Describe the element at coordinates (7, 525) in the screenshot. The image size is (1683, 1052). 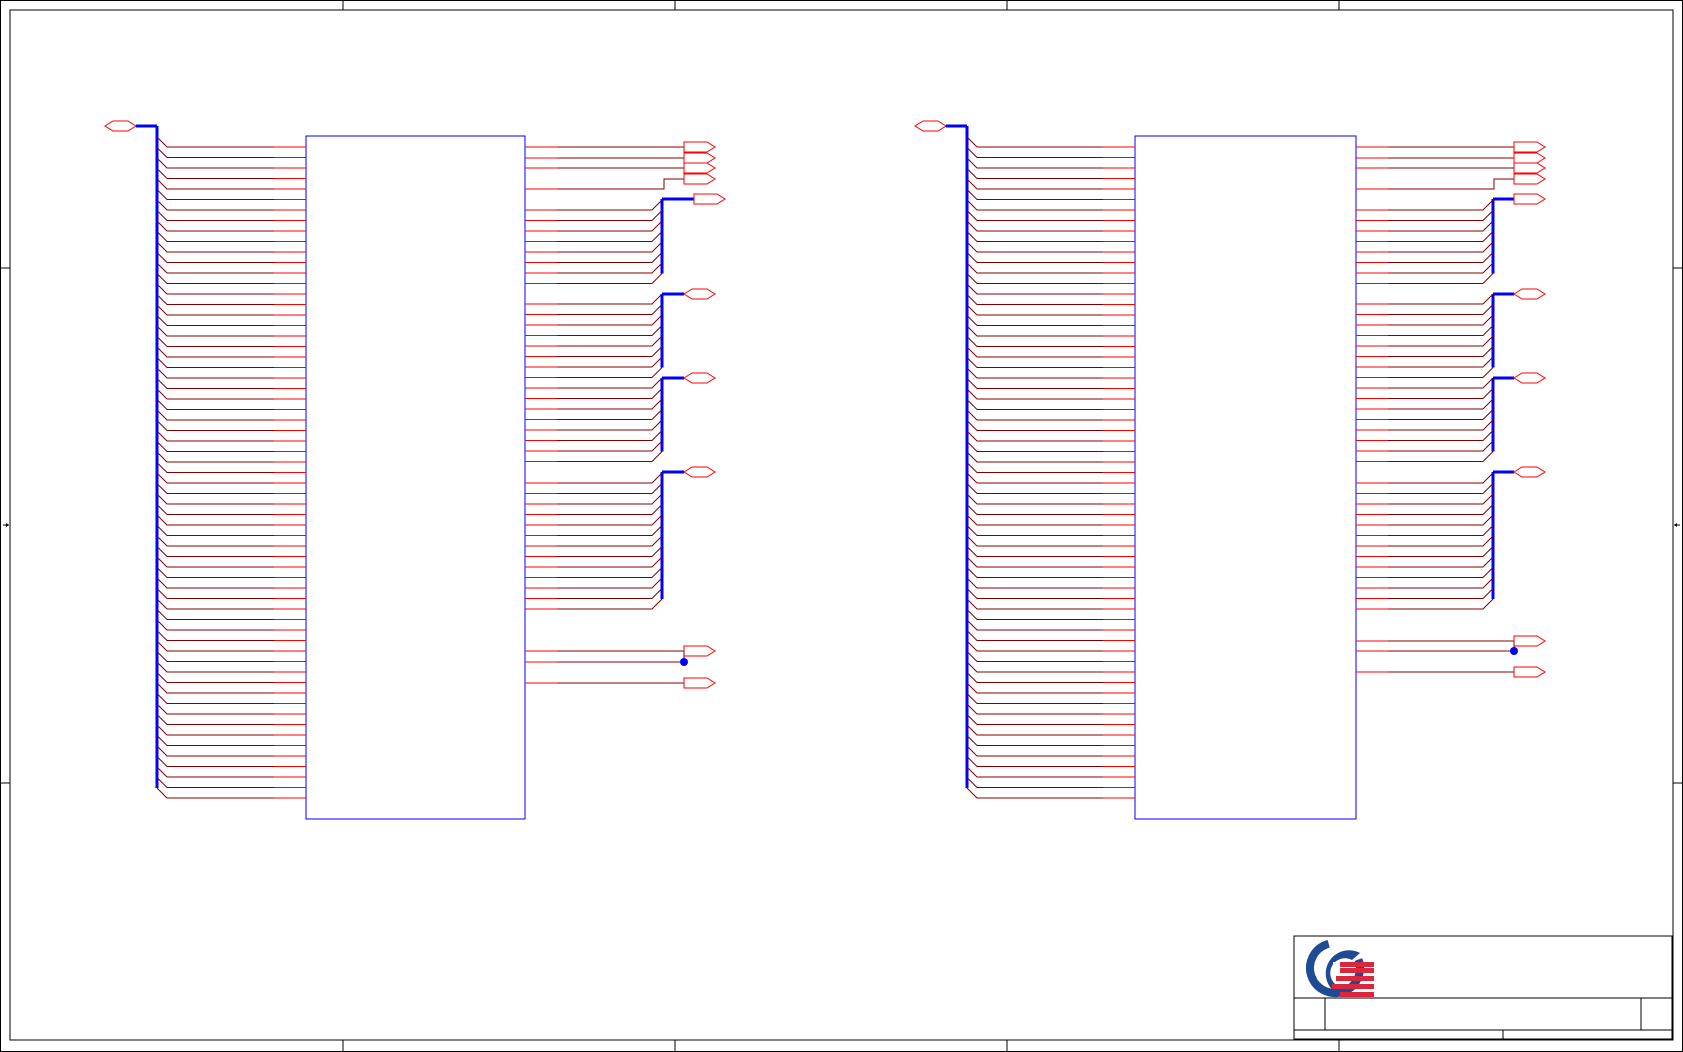
I see `center-arrow` at that location.